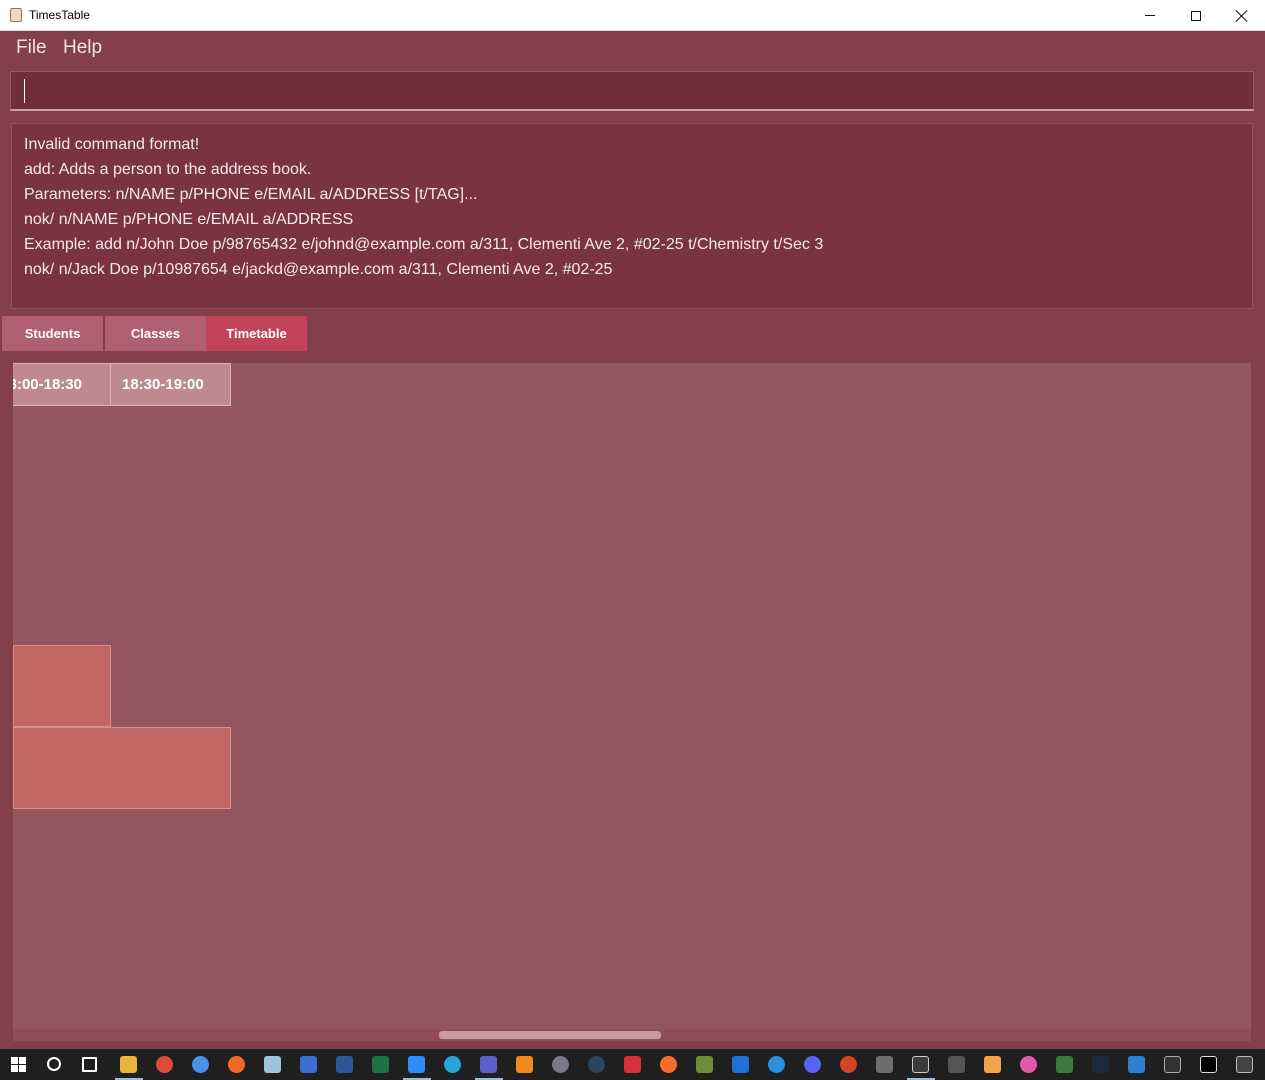 This screenshot has height=1080, width=1265. Describe the element at coordinates (740, 1064) in the screenshot. I see `battlenet-icon` at that location.